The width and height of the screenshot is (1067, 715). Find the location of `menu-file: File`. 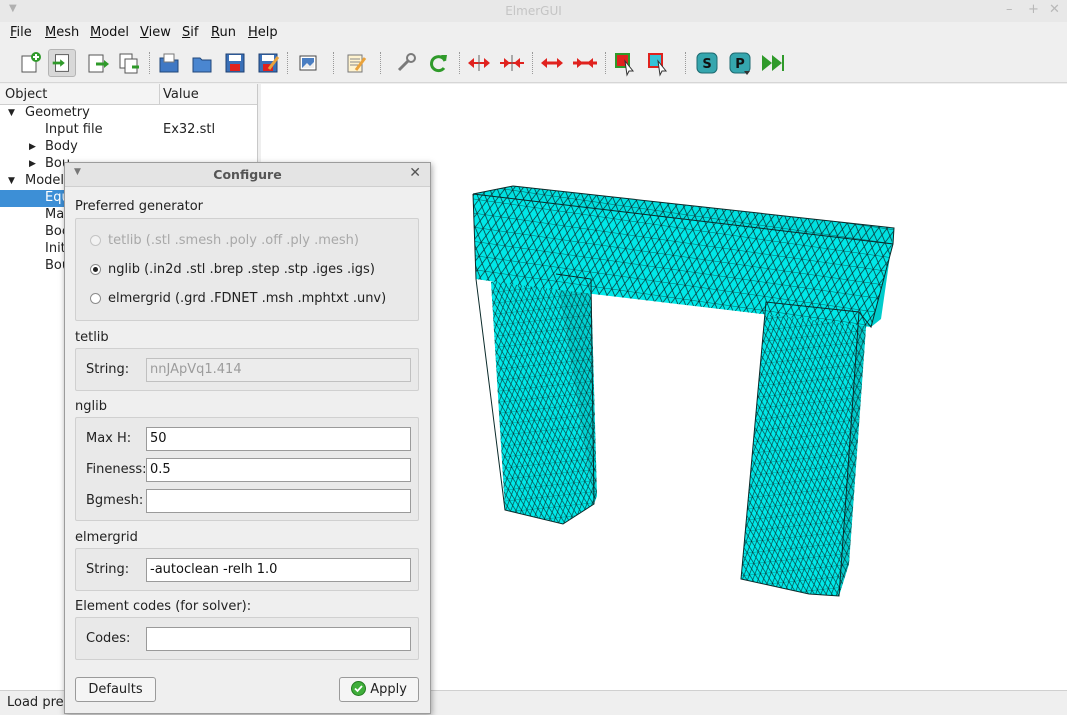

menu-file: File is located at coordinates (21, 32).